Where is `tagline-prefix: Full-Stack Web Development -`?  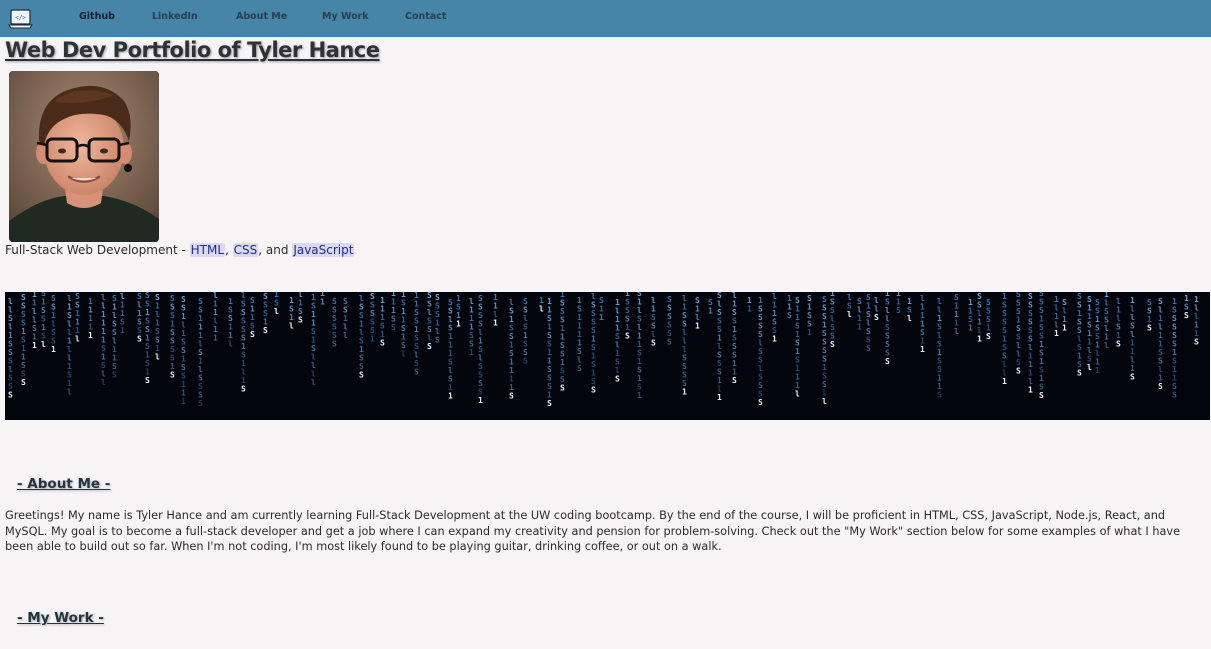 tagline-prefix: Full-Stack Web Development - is located at coordinates (97, 250).